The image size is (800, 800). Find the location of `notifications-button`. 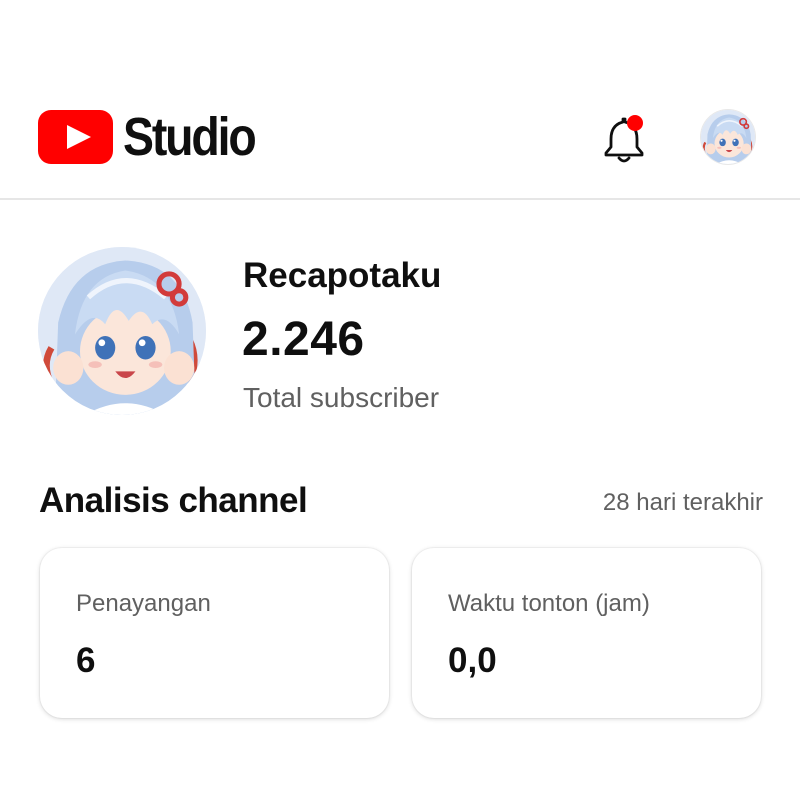

notifications-button is located at coordinates (625, 139).